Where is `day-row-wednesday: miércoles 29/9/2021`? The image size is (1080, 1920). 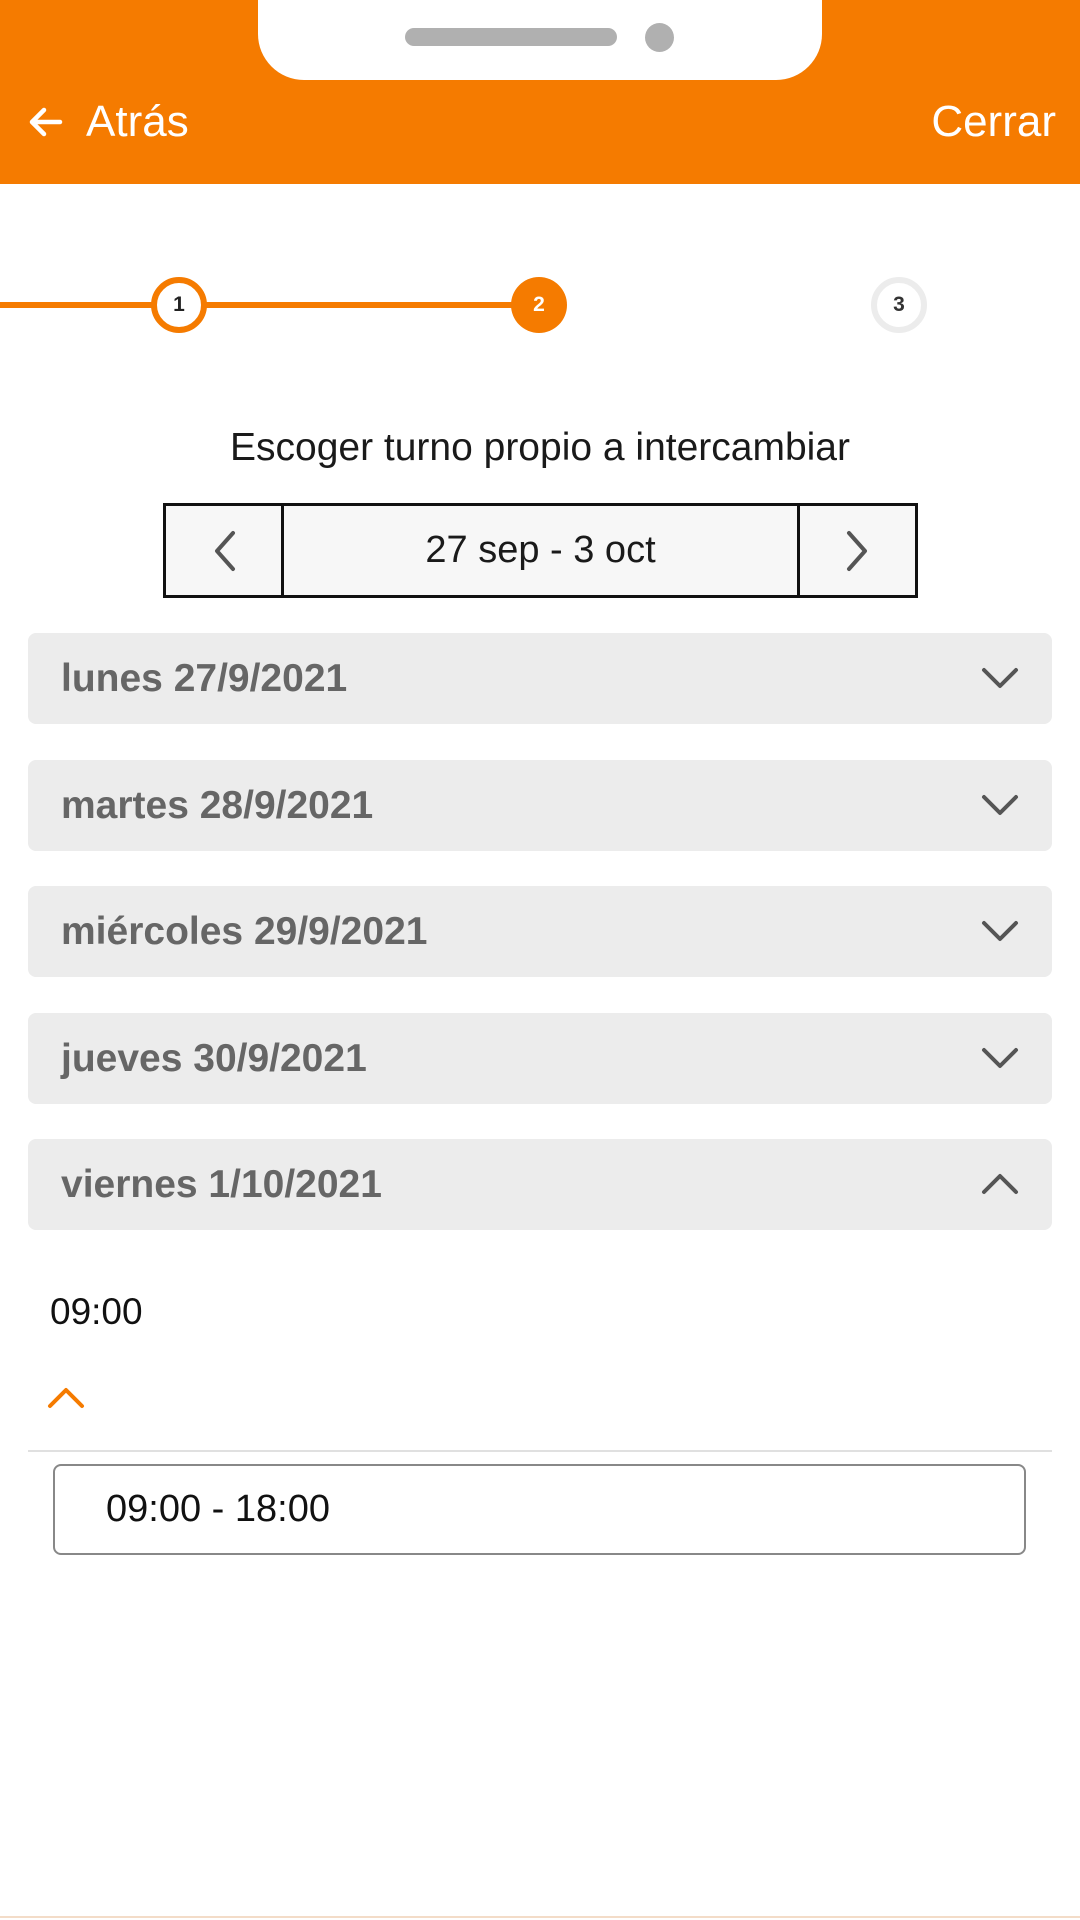
day-row-wednesday: miércoles 29/9/2021 is located at coordinates (540, 931).